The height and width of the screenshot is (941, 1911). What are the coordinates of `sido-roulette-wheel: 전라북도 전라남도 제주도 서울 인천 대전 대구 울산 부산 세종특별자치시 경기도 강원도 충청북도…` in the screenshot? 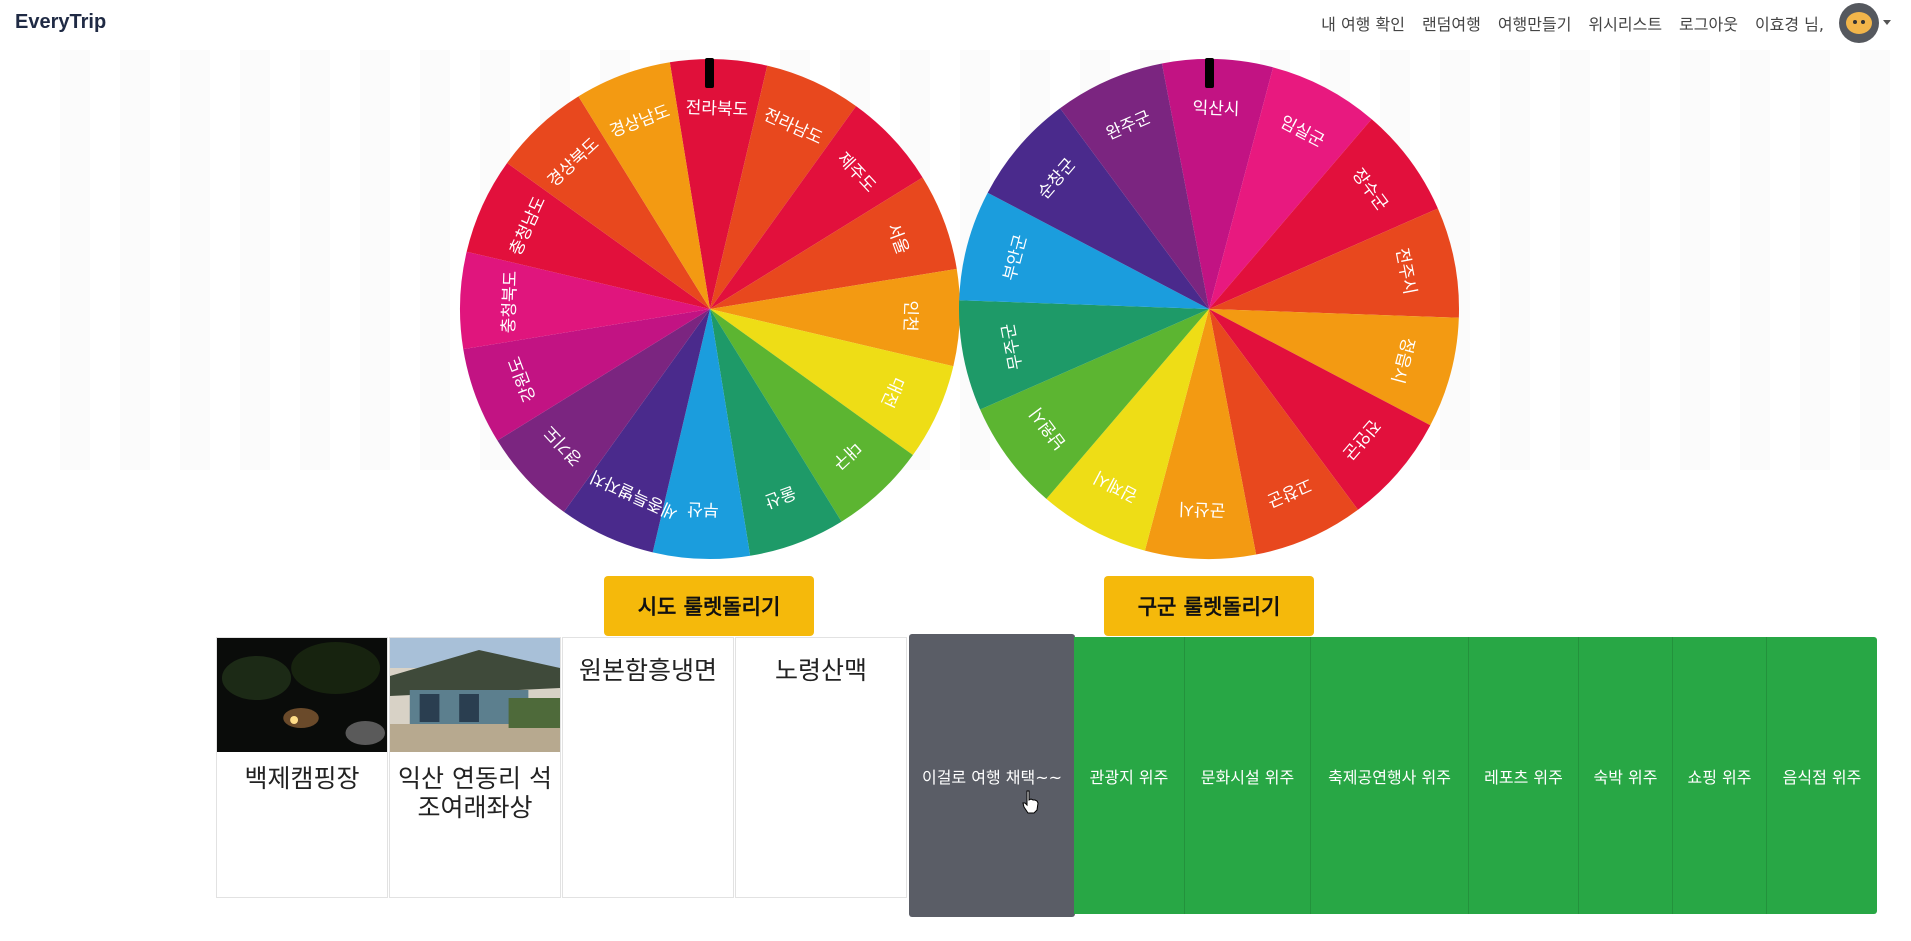 It's located at (710, 309).